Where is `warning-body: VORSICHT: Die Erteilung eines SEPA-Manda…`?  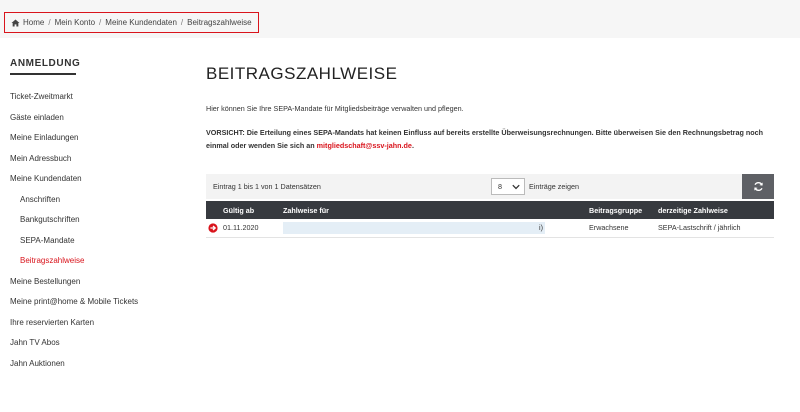 warning-body: VORSICHT: Die Erteilung eines SEPA-Manda… is located at coordinates (485, 139).